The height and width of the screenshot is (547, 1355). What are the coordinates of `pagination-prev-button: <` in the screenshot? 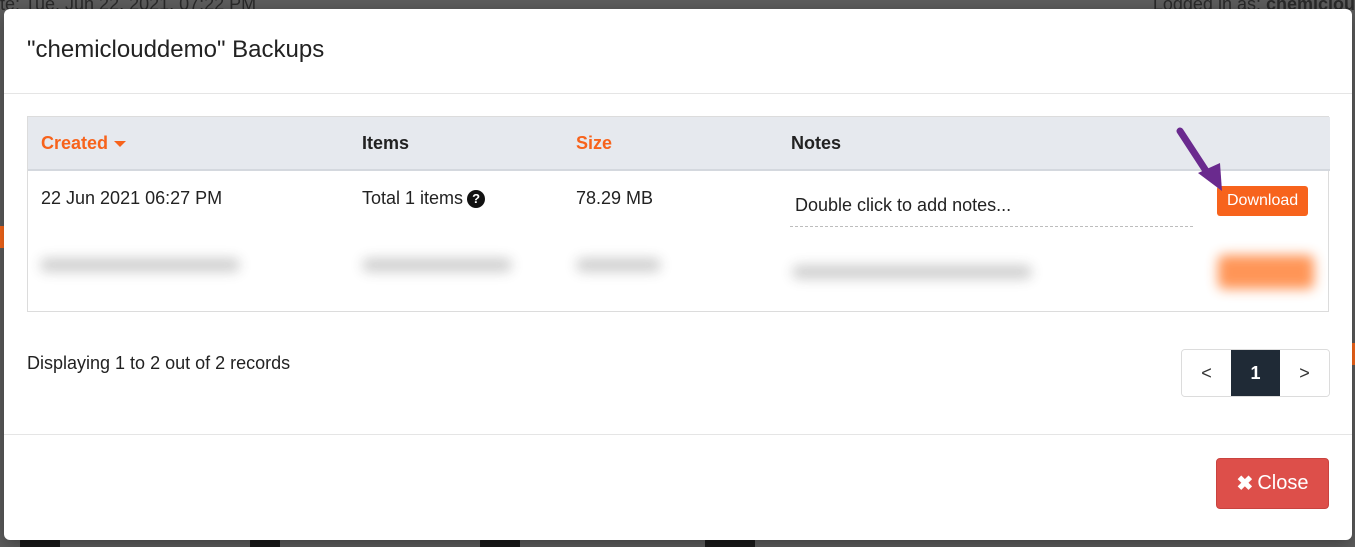 It's located at (1206, 373).